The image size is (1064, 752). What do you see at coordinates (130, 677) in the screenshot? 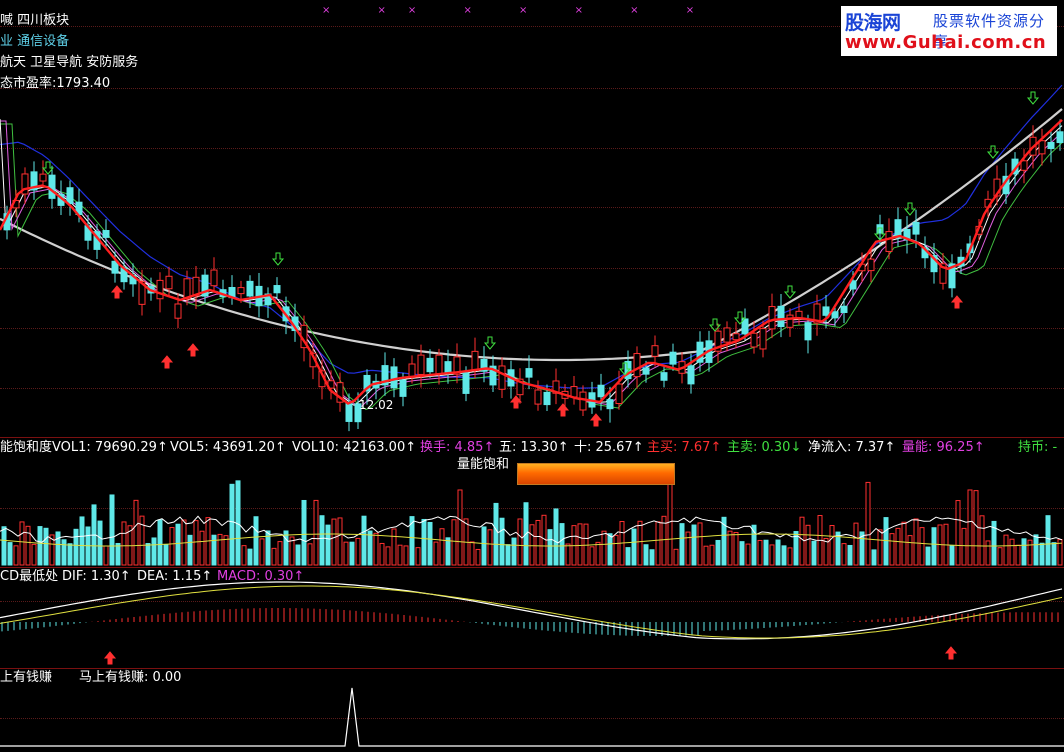
I see `signal-value: 马上有钱赚: 0.00` at bounding box center [130, 677].